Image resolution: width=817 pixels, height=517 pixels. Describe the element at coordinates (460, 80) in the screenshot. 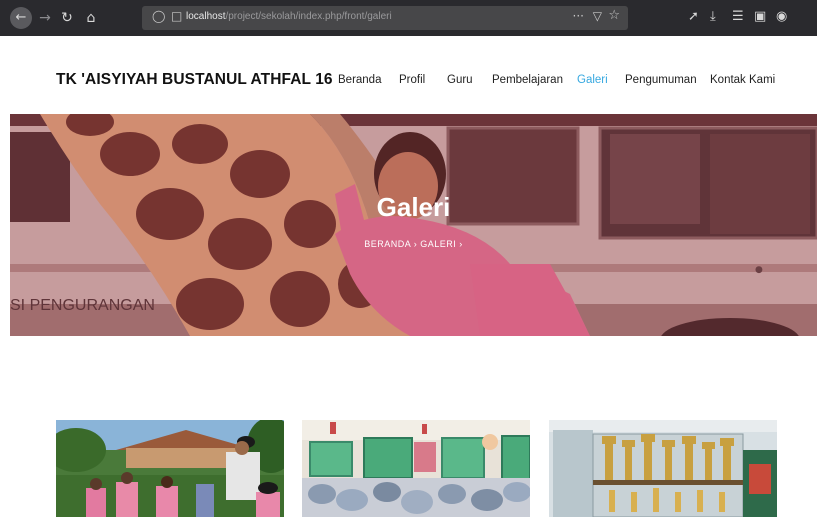

I see `nav-item-guru: Guru` at that location.